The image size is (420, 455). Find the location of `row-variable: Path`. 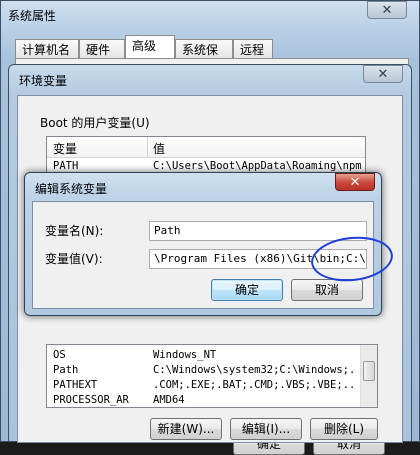

row-variable: Path is located at coordinates (66, 370).